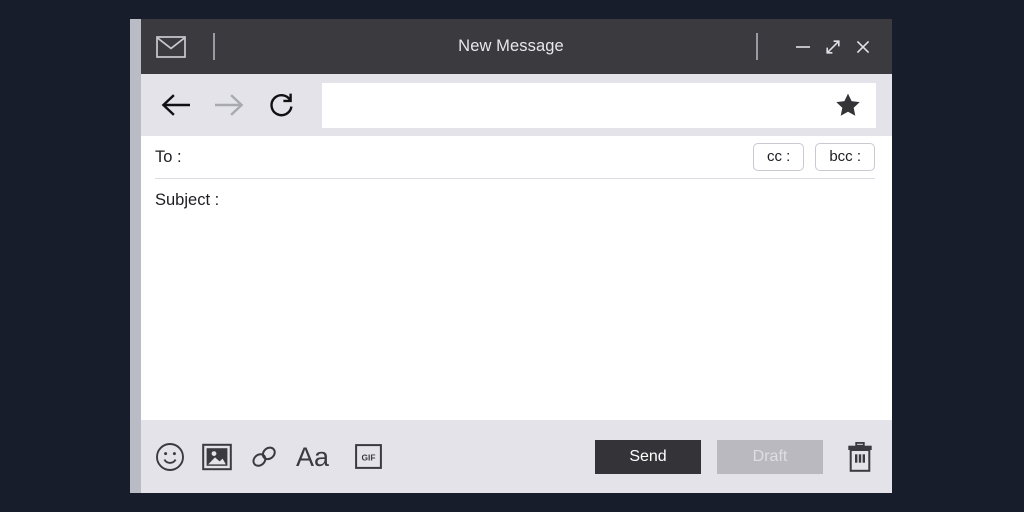 The image size is (1024, 512). What do you see at coordinates (516, 157) in the screenshot?
I see `to-row: To : cc : bcc :` at bounding box center [516, 157].